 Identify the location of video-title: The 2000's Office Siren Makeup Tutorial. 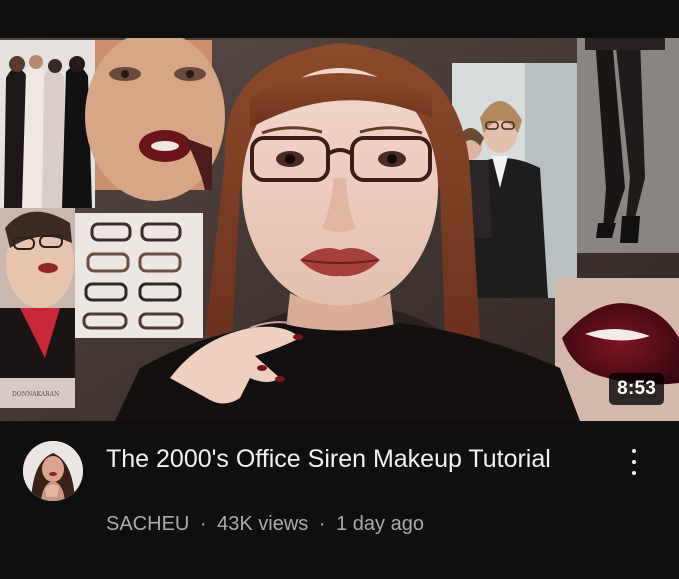
(346, 459).